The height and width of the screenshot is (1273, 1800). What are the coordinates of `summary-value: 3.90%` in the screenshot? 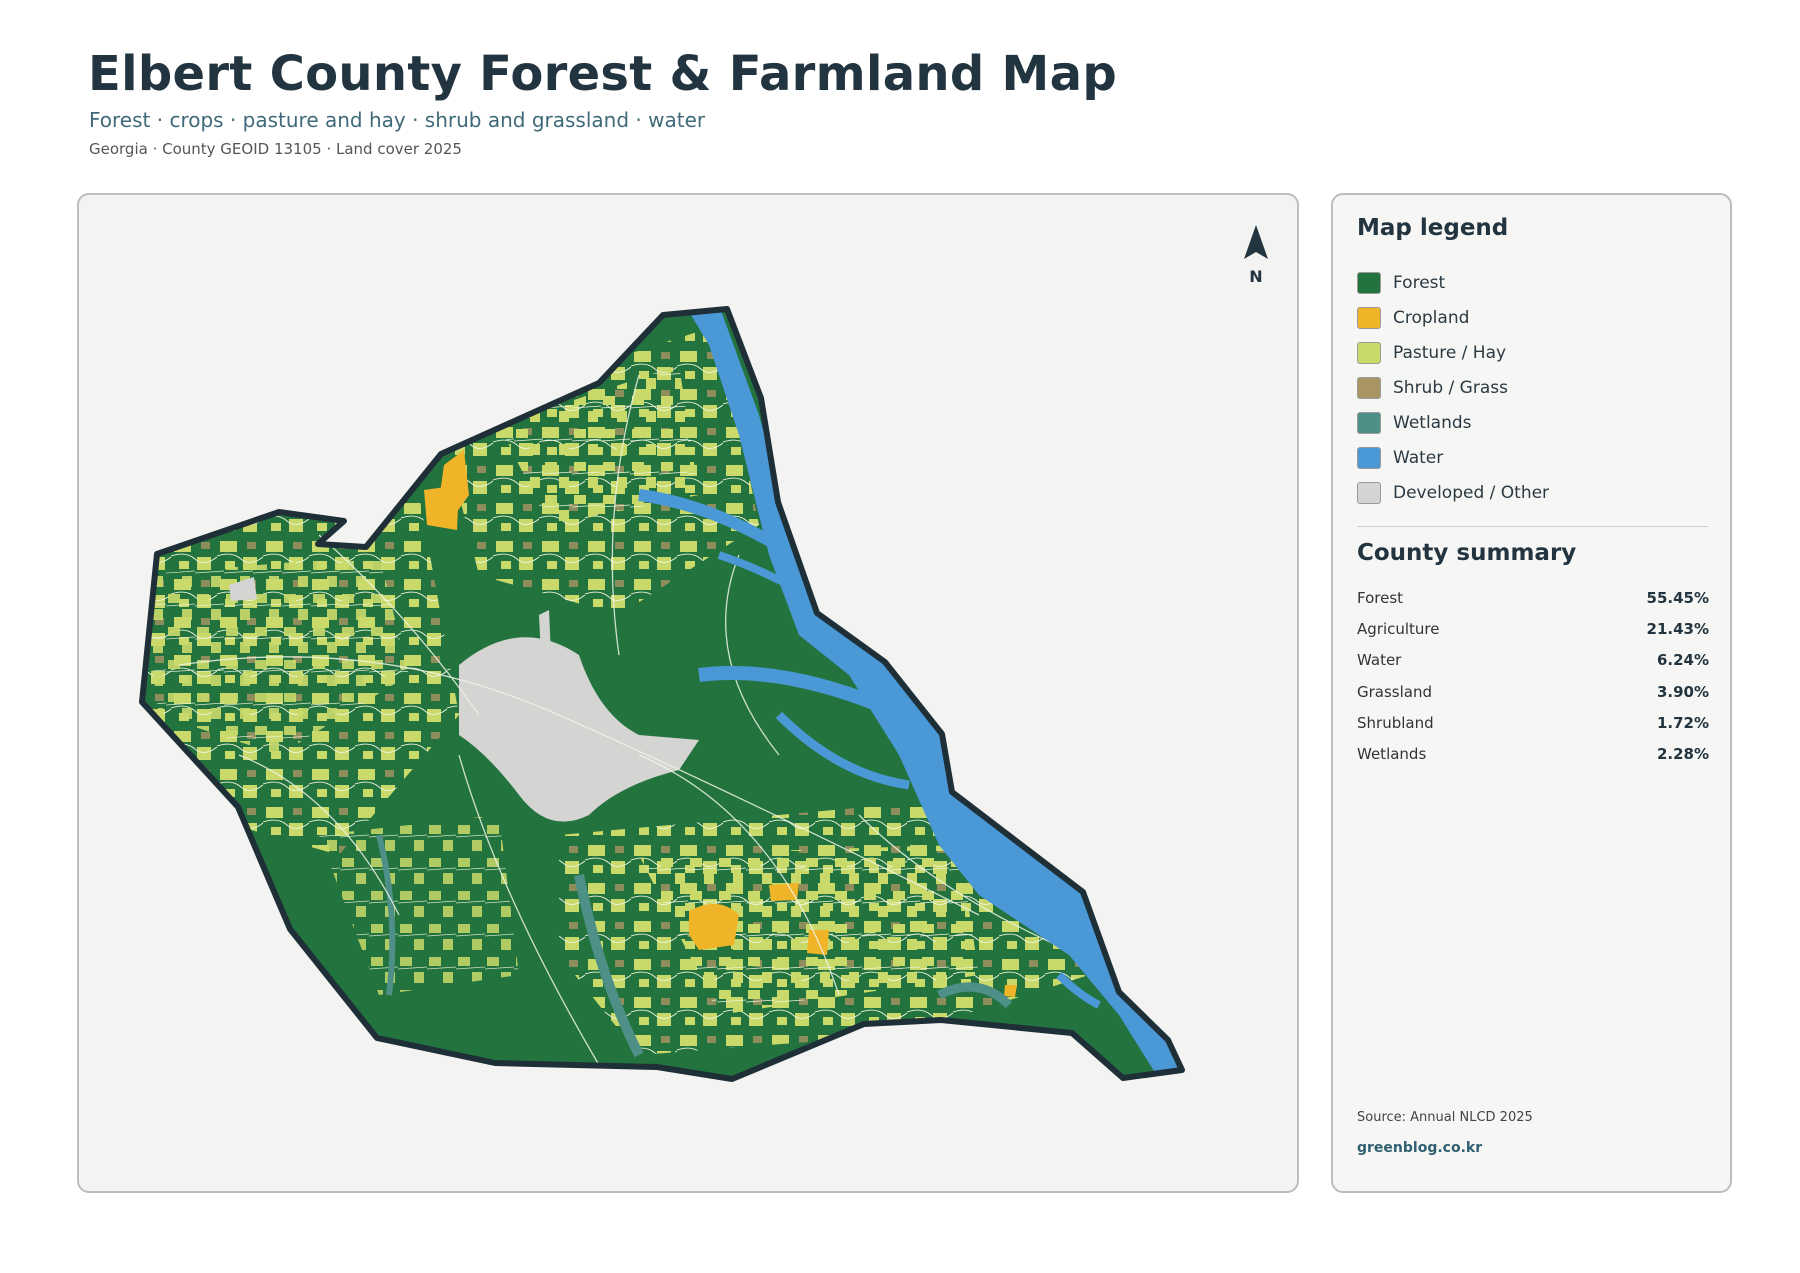 It's located at (1682, 691).